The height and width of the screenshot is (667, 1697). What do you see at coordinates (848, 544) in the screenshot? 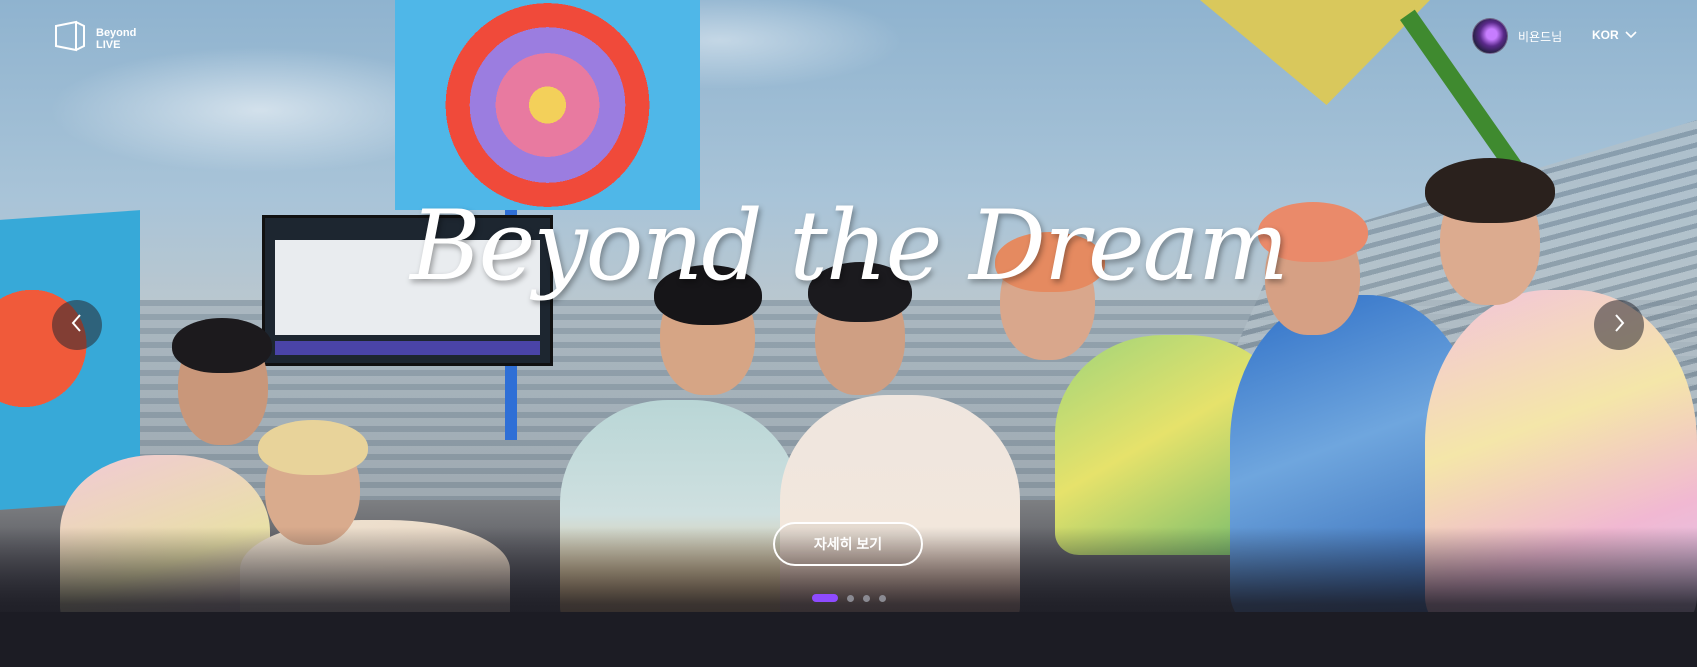
I see `view-details-button: 자세히 보기` at bounding box center [848, 544].